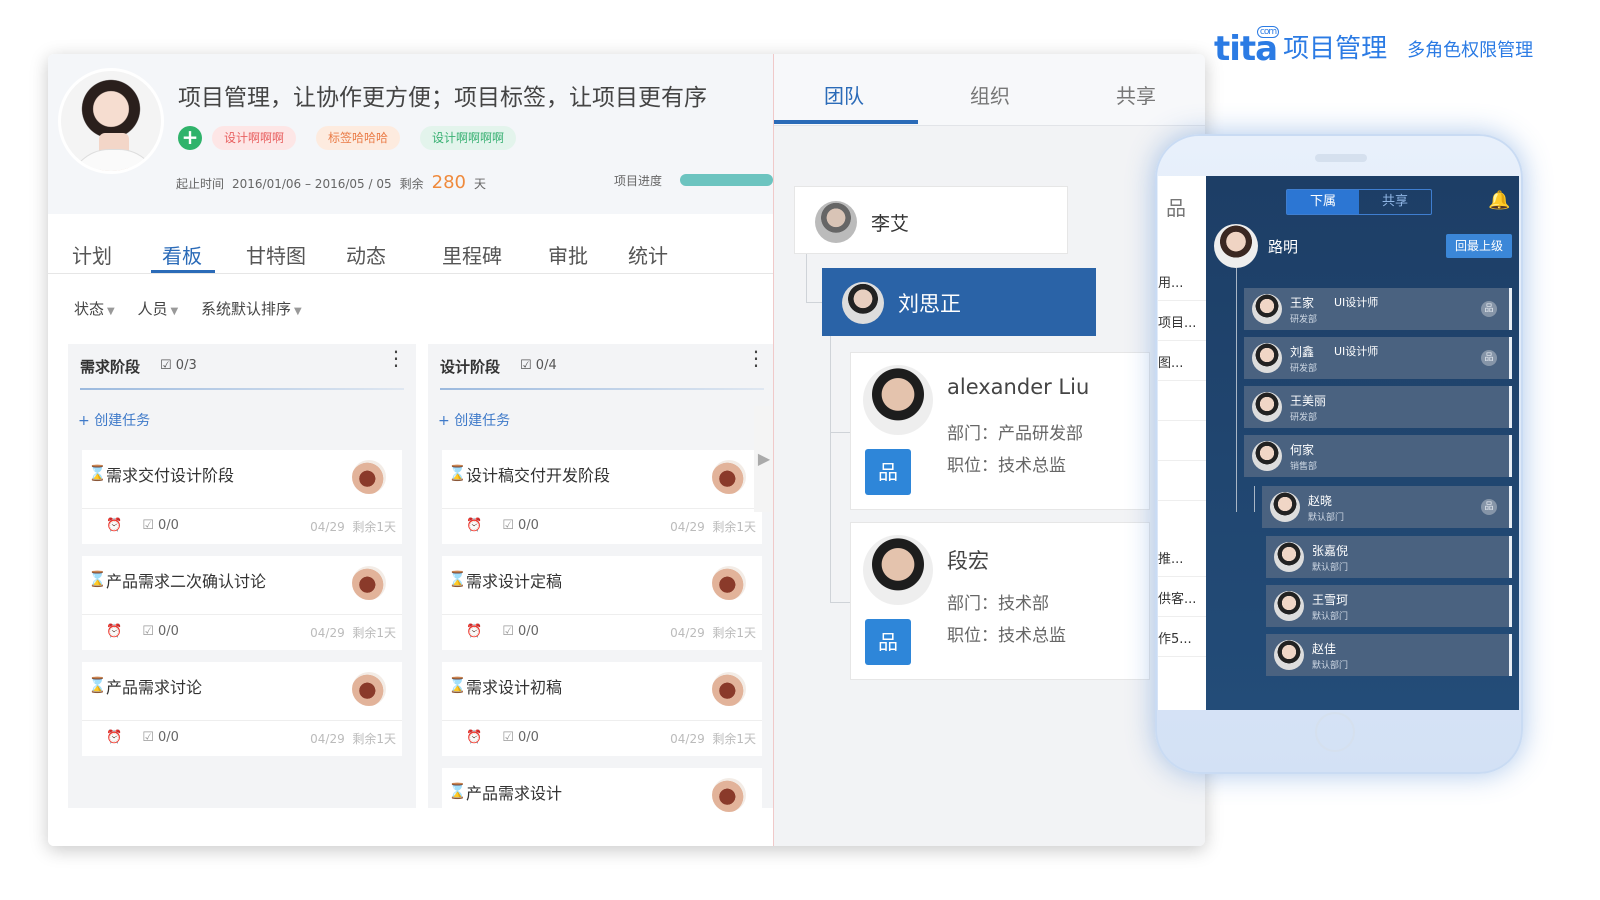  What do you see at coordinates (1395, 202) in the screenshot?
I see `segment-share: 共享` at bounding box center [1395, 202].